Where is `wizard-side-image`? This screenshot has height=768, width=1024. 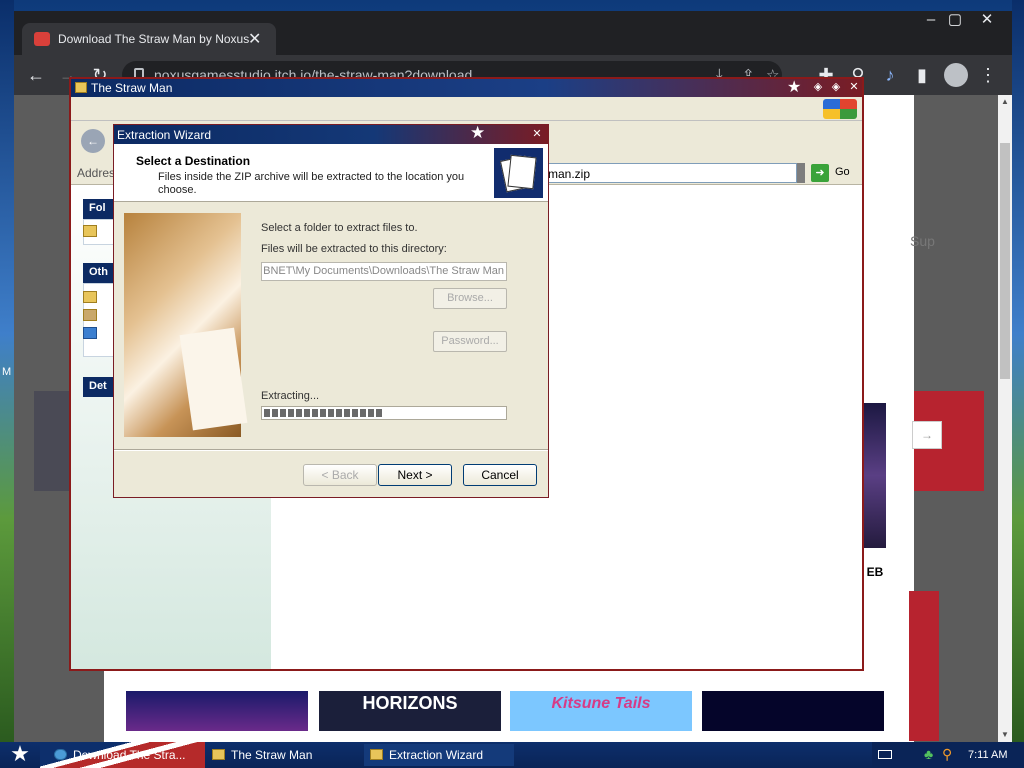
wizard-side-image is located at coordinates (186, 325).